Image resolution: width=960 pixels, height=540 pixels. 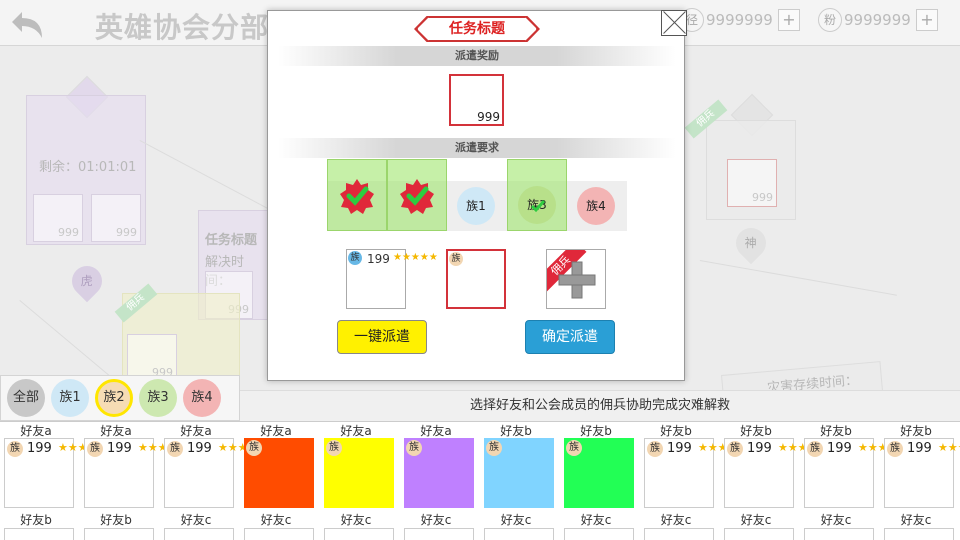 I want to click on ghost-task-card-4: 999, so click(x=751, y=170).